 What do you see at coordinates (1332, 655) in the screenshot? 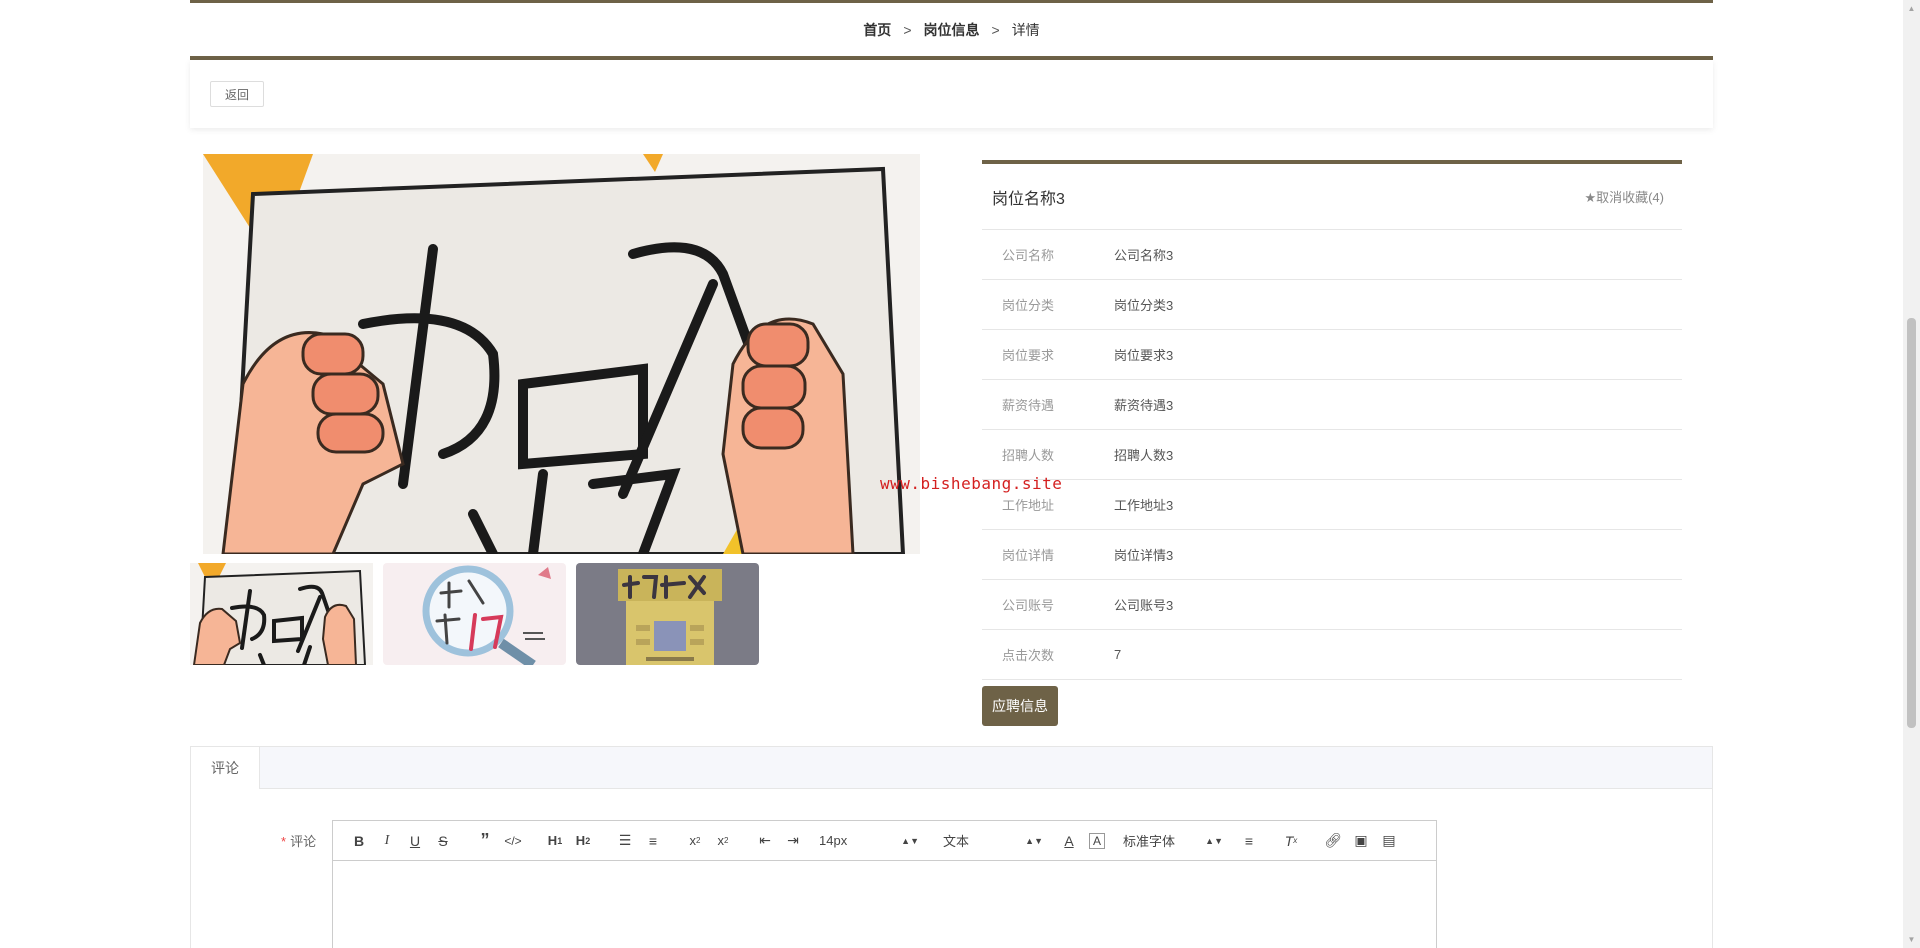
I see `detail-row: 点击次数 7` at bounding box center [1332, 655].